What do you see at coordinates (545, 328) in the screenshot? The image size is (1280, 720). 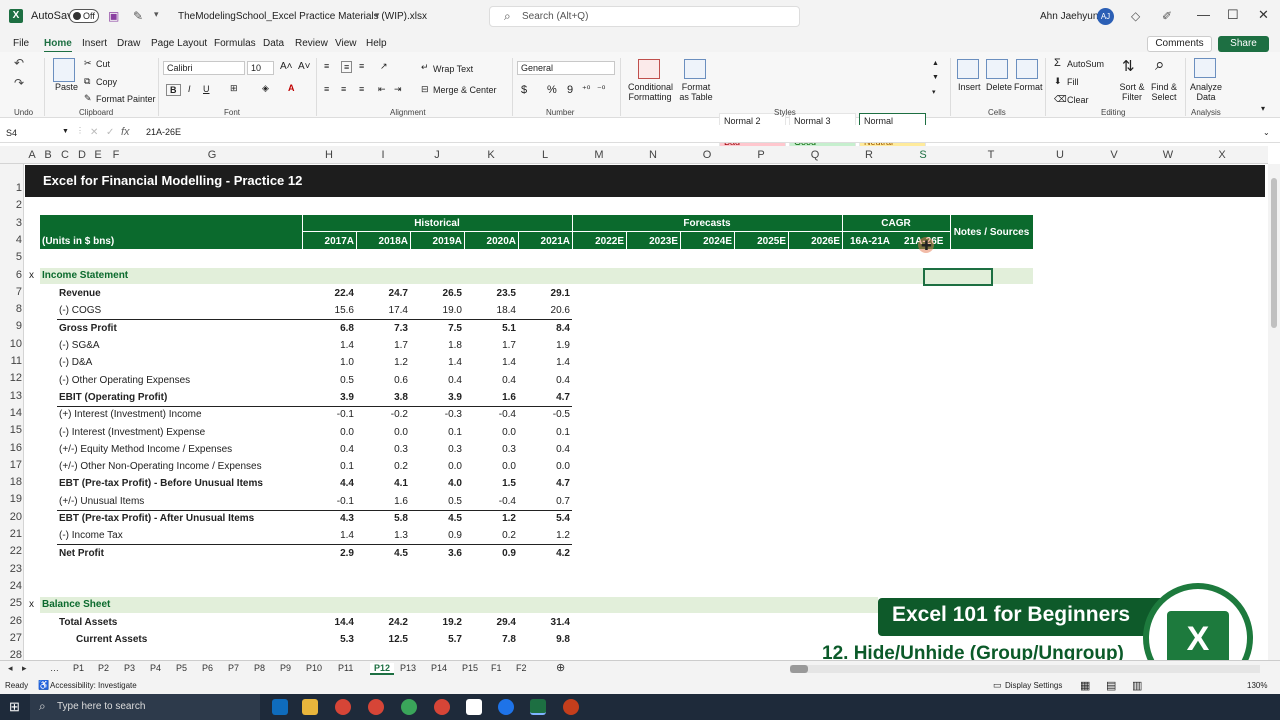 I see `value-cell: 8.4` at bounding box center [545, 328].